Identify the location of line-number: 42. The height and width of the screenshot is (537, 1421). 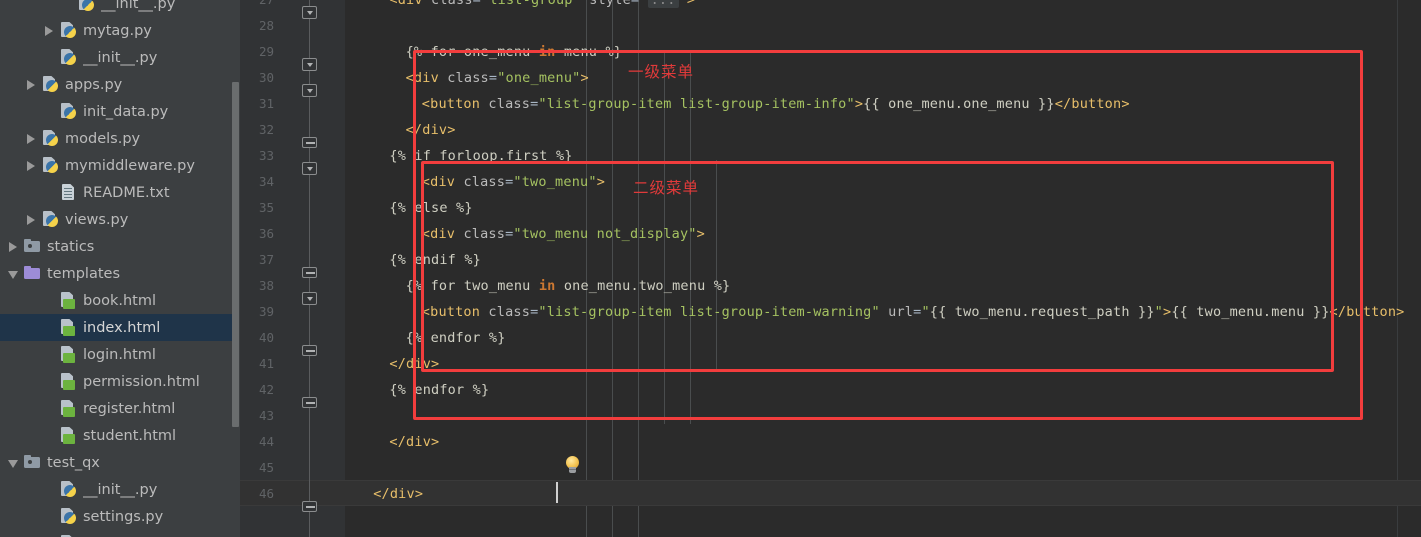
(266, 389).